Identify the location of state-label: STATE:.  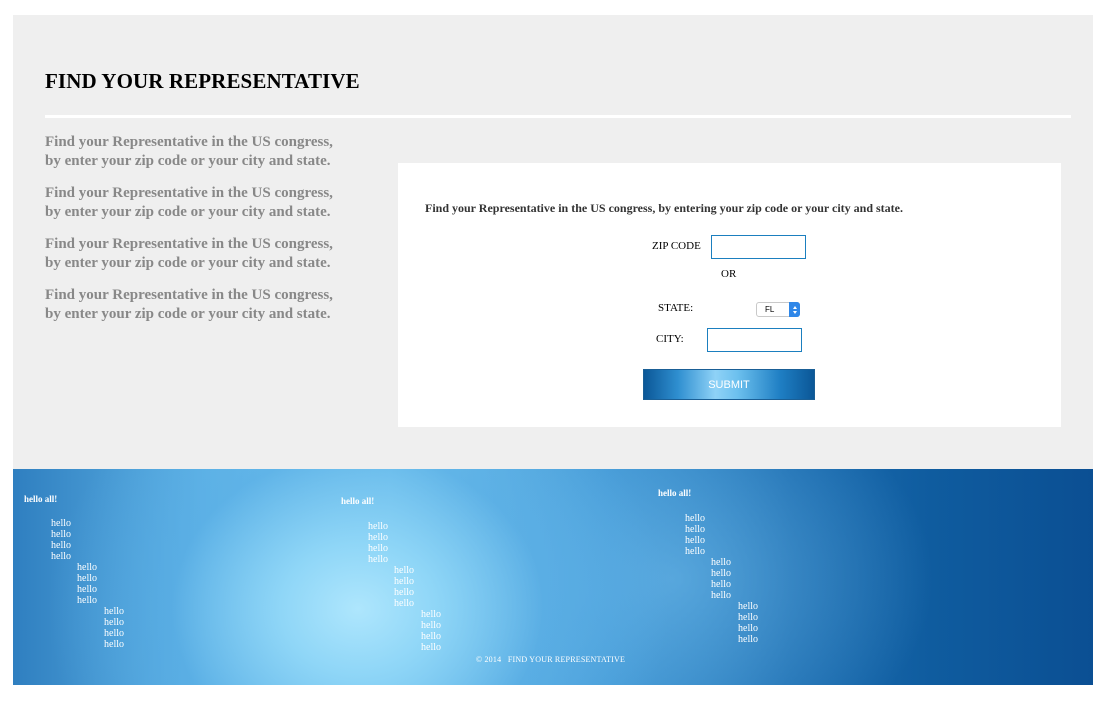
(676, 308).